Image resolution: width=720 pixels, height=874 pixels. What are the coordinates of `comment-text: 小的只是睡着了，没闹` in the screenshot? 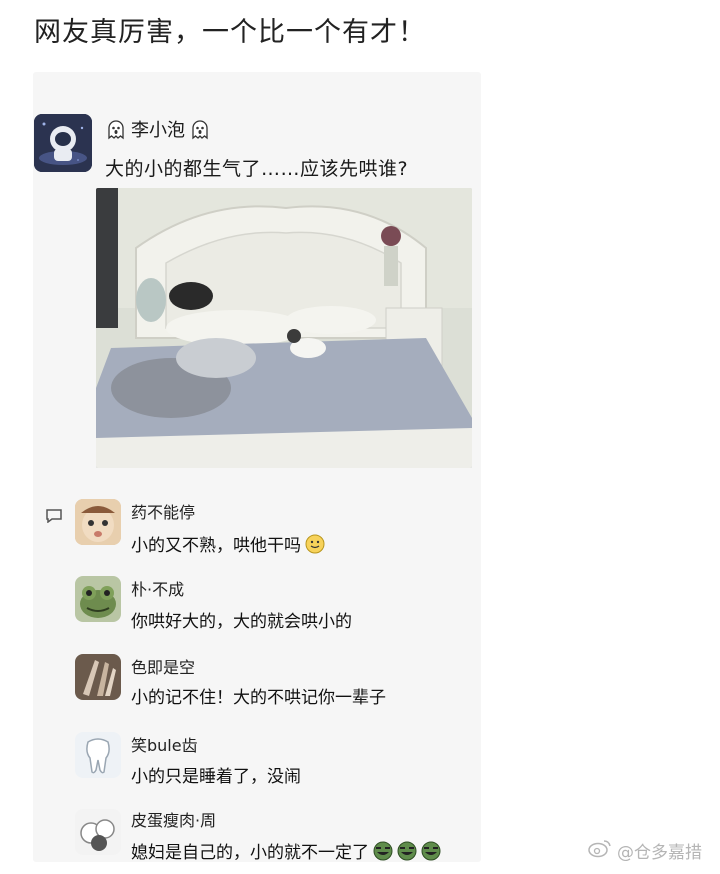 It's located at (216, 774).